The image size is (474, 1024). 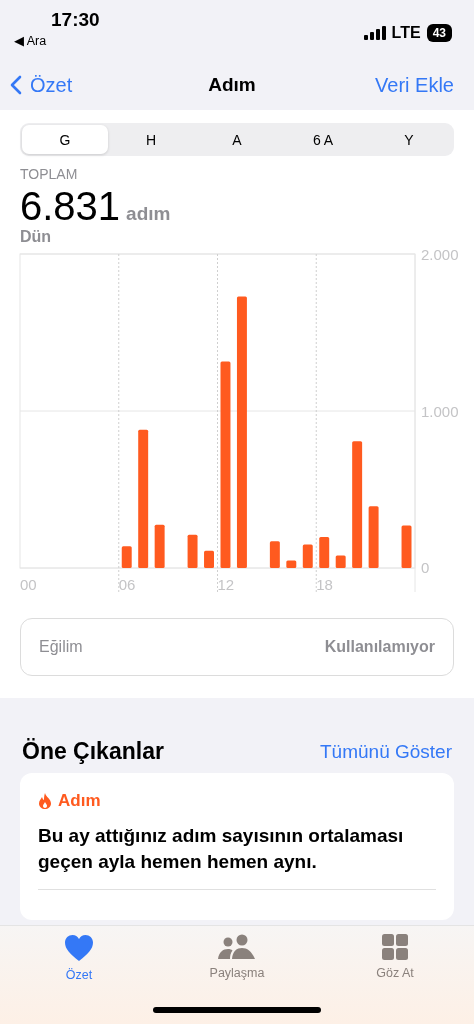 What do you see at coordinates (75, 20) in the screenshot?
I see `status-time: 17:30` at bounding box center [75, 20].